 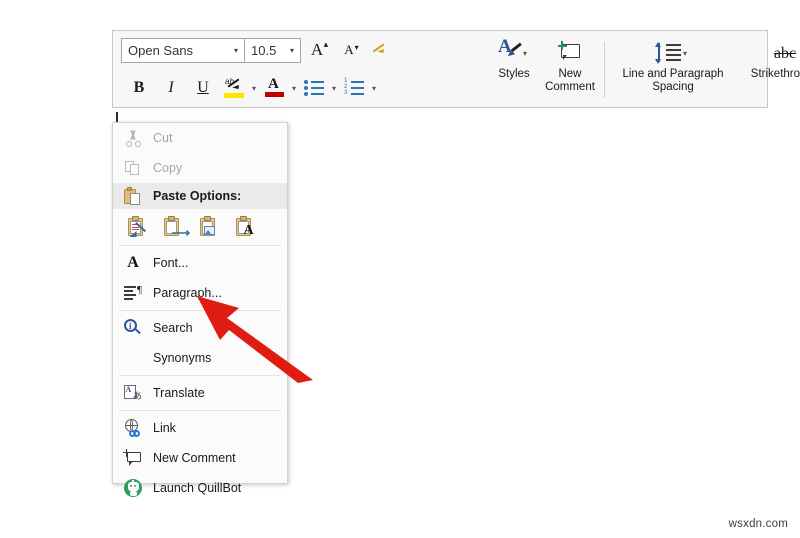 I want to click on italic-button: I, so click(x=171, y=88).